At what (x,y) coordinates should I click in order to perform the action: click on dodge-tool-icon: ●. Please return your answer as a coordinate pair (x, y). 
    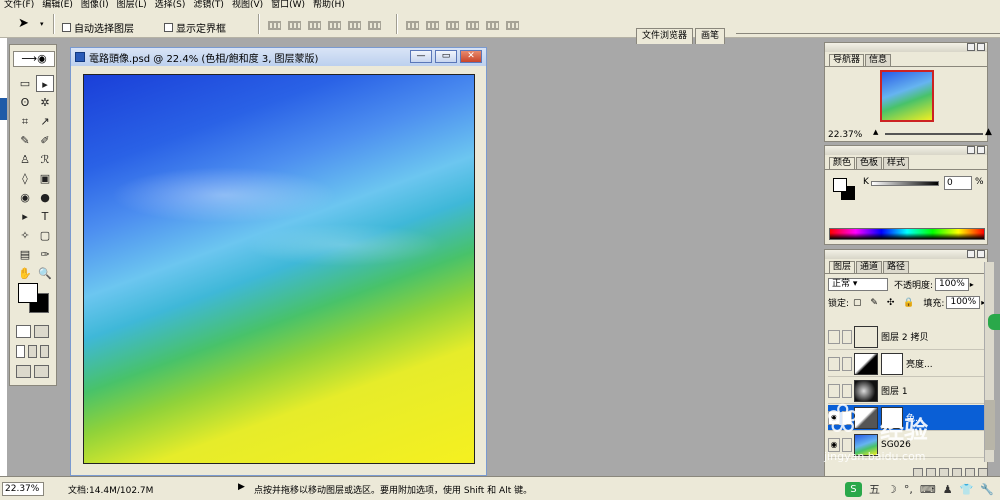
    Looking at the image, I should click on (45, 197).